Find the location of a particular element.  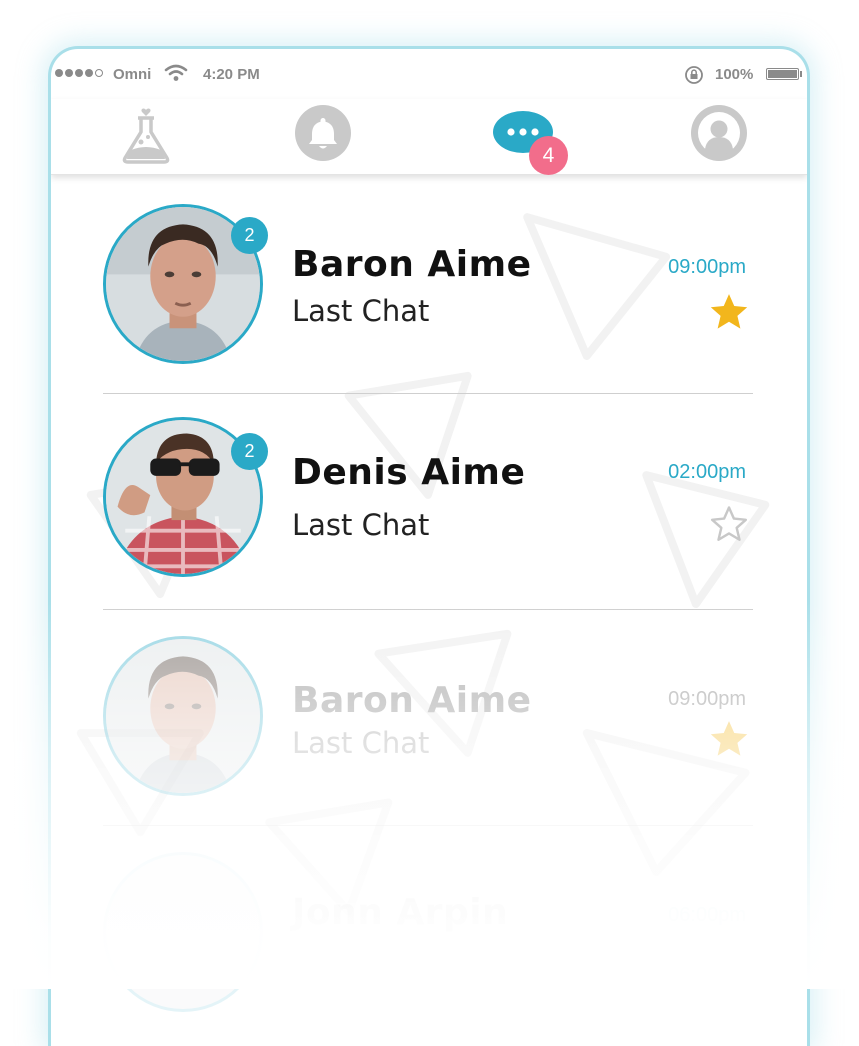

status-bar: Omni 4:20 PM 100% is located at coordinates (429, 74).